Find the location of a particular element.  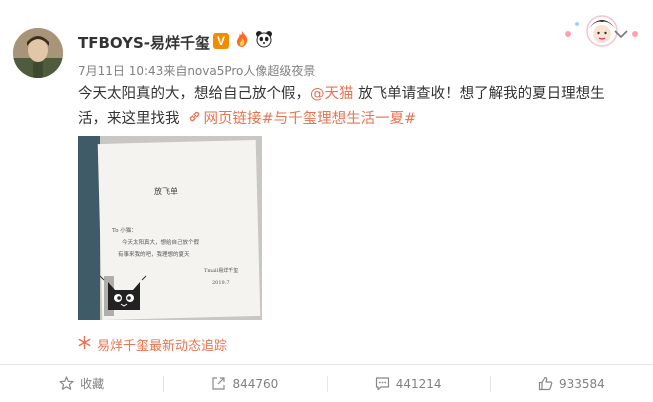

user-avatar is located at coordinates (38, 53).